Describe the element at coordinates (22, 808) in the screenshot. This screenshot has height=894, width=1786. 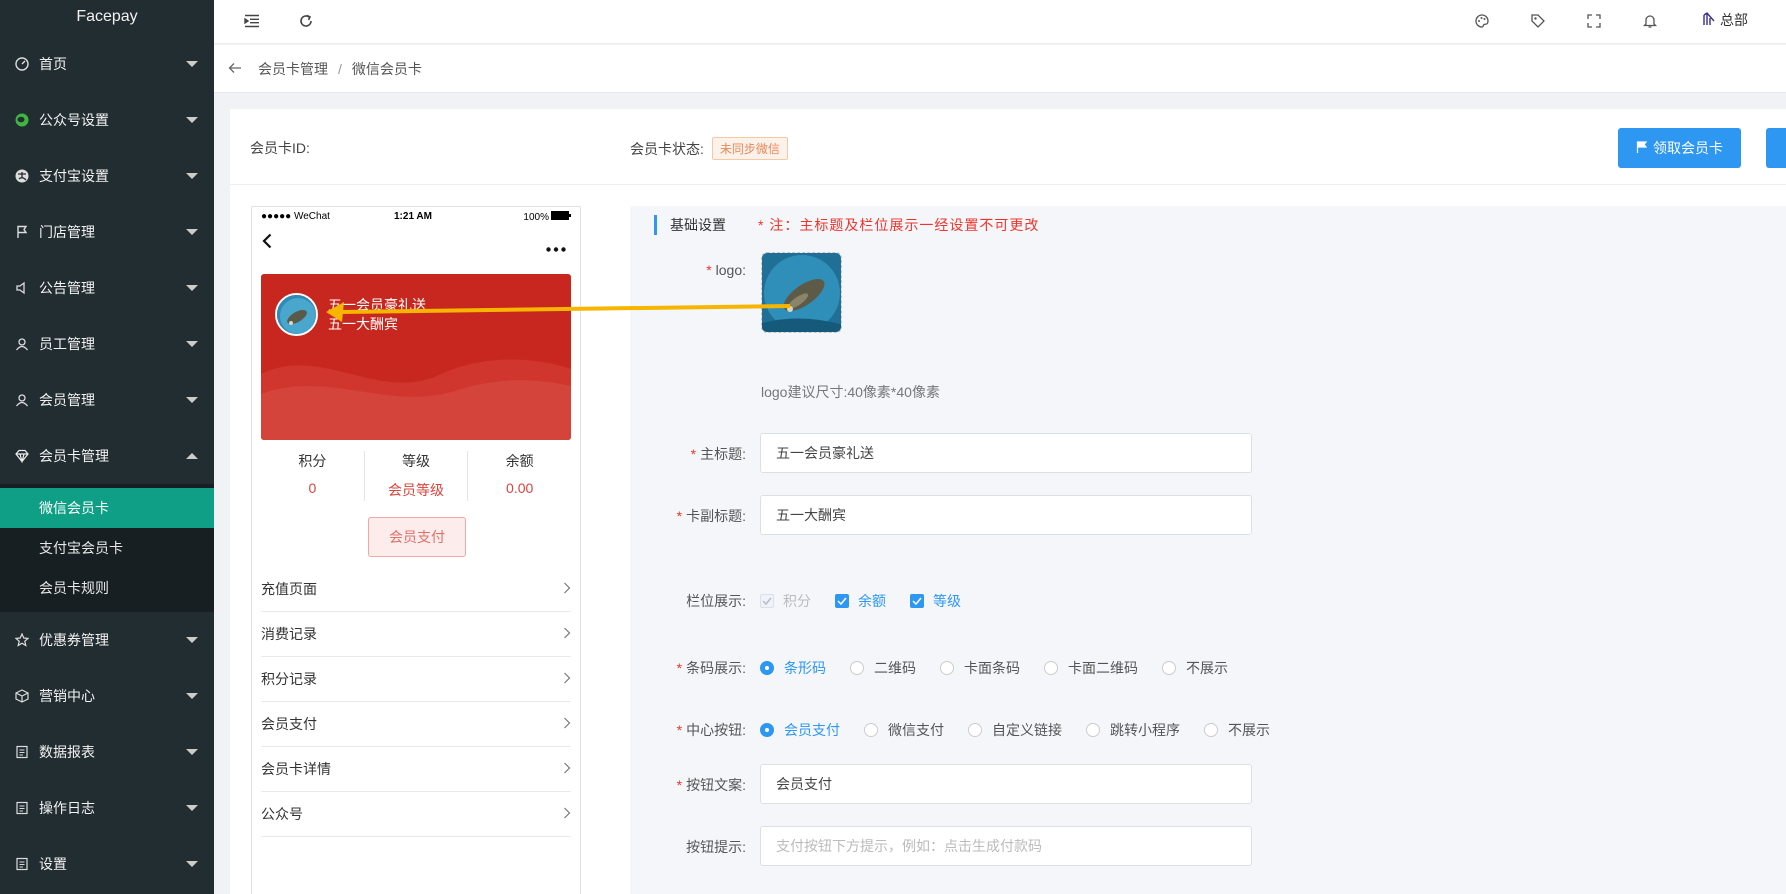
I see `log-icon` at that location.